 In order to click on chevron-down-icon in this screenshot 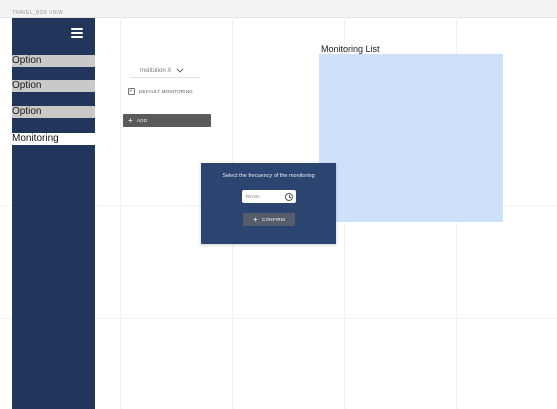, I will do `click(180, 69)`.